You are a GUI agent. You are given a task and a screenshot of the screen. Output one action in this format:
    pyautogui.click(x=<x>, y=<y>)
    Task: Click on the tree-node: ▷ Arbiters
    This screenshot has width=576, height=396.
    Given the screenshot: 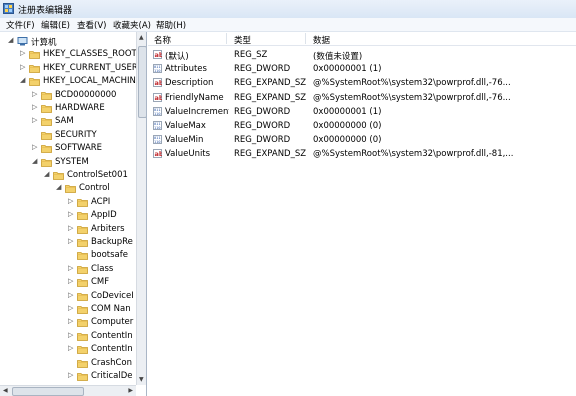 What is the action you would take?
    pyautogui.click(x=68, y=229)
    